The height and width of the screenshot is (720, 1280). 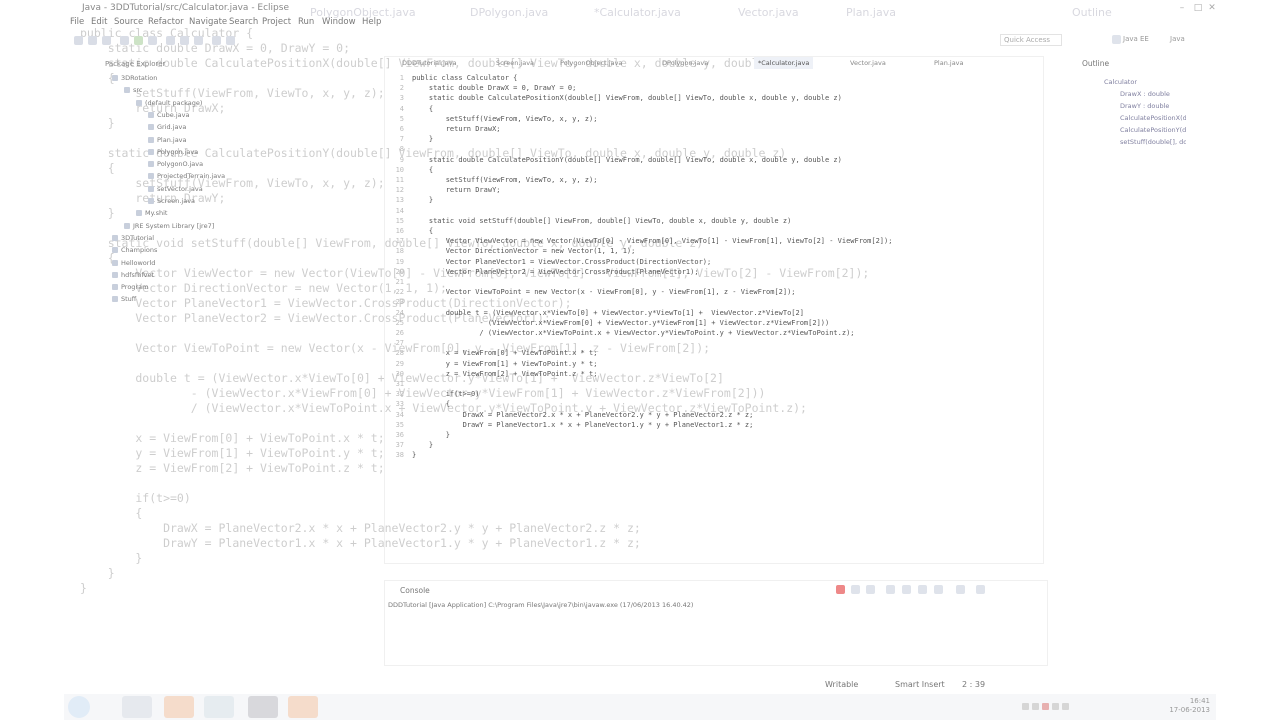 I want to click on taskbar-app-eclipse, so click(x=263, y=707).